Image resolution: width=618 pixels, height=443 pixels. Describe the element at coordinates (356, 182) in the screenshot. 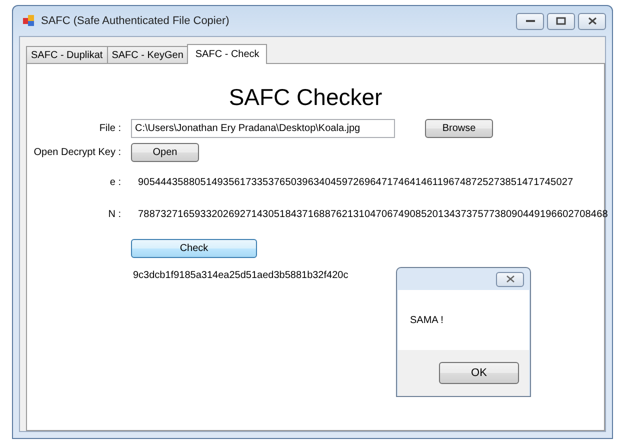

I see `key-value: 90544435880514935617335376503963404597269647174641461196748725273851471745027` at that location.